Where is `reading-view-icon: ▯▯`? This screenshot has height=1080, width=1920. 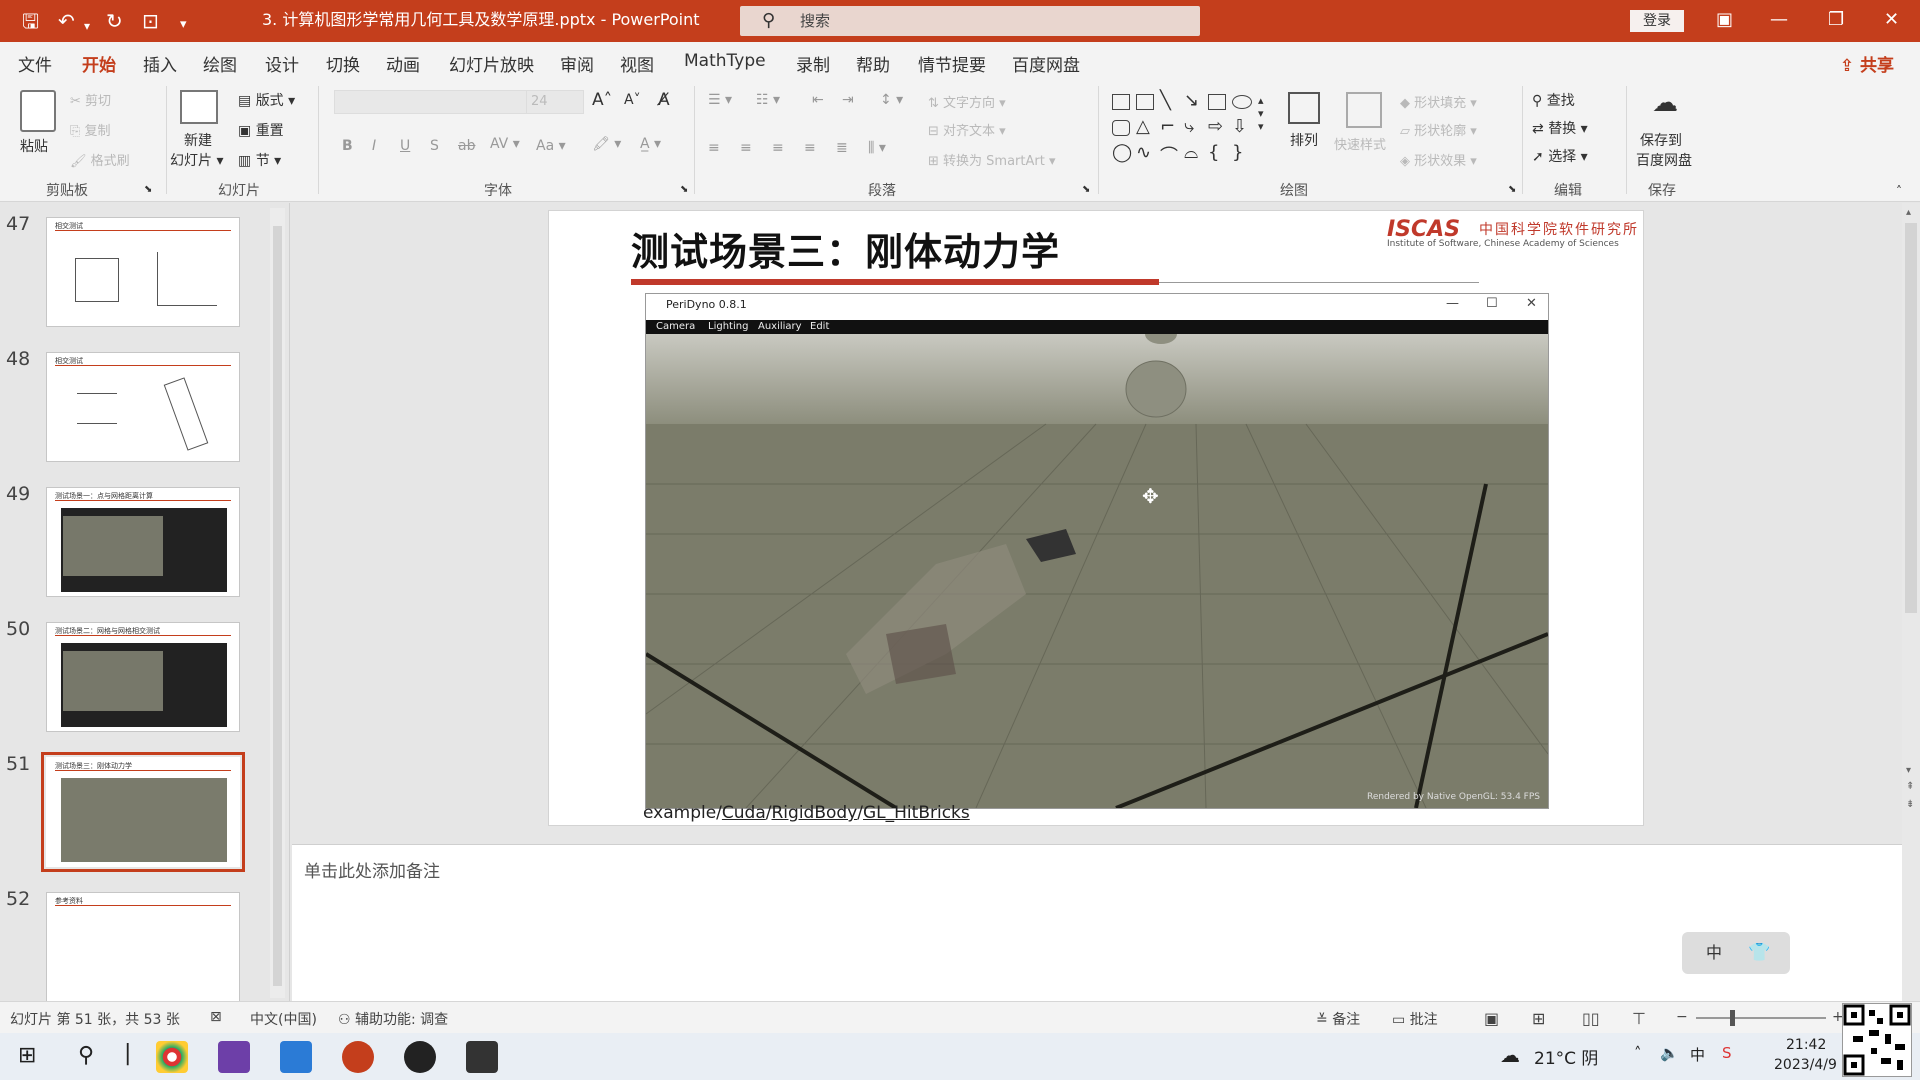
reading-view-icon: ▯▯ is located at coordinates (1591, 1018).